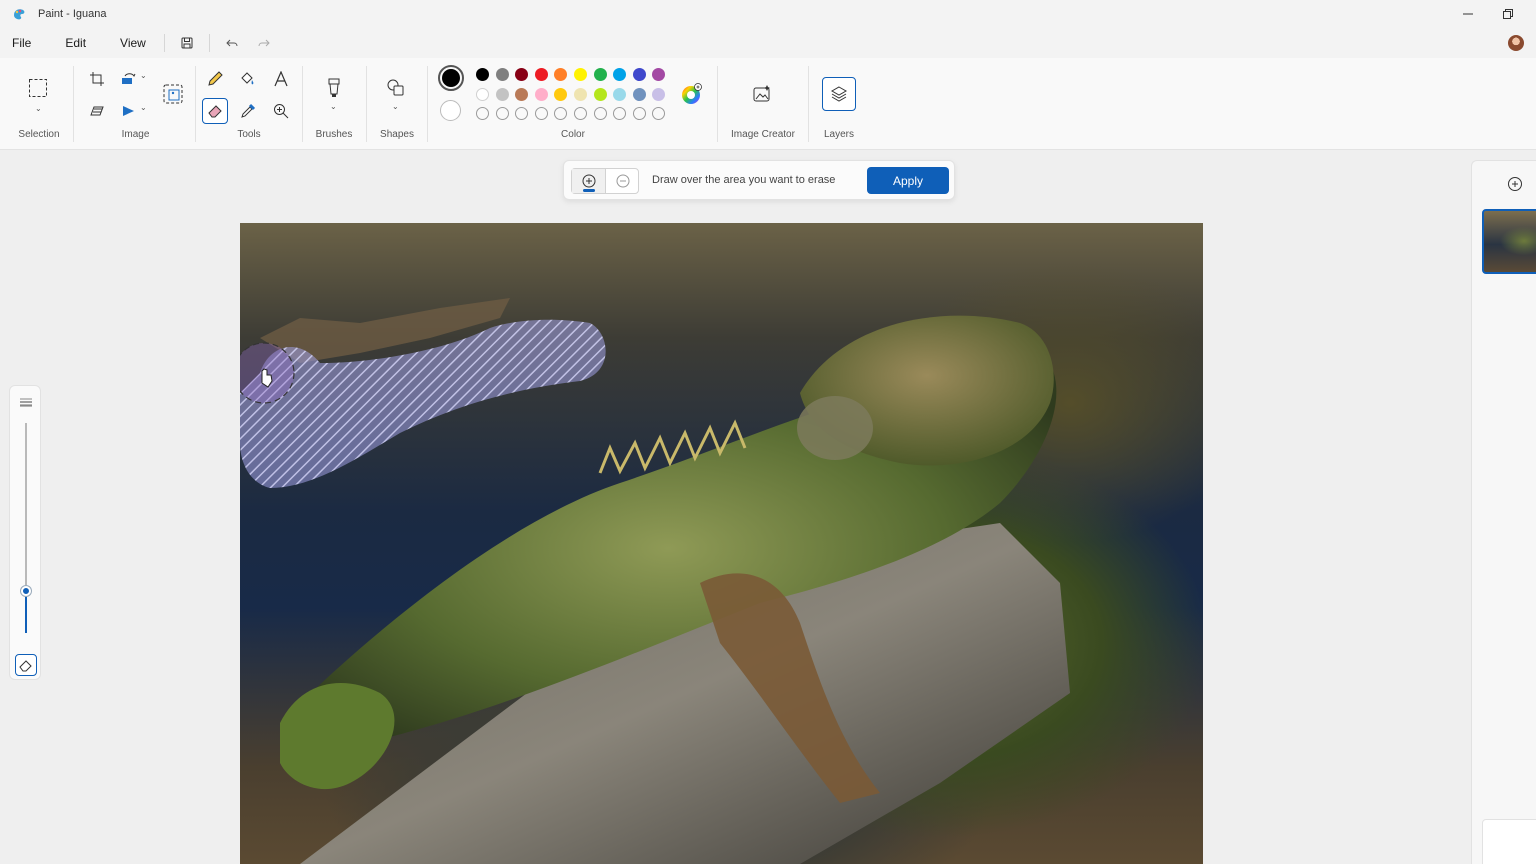 This screenshot has width=1536, height=864. I want to click on active-mode-indicator, so click(589, 190).